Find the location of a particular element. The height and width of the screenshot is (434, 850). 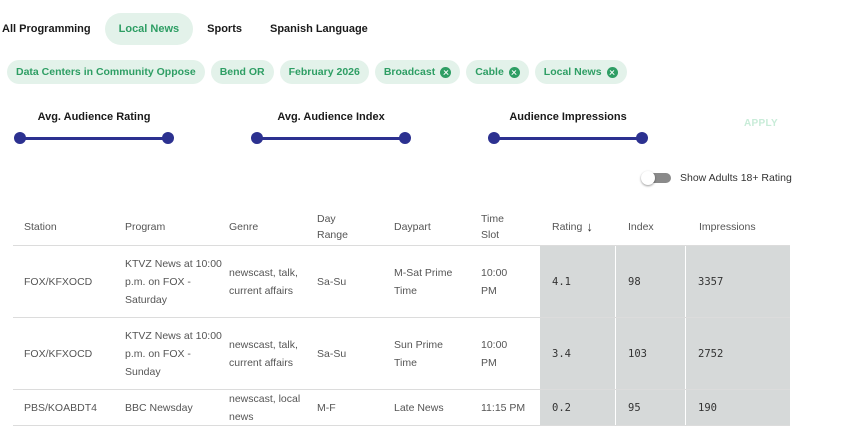

column-header-index: Index is located at coordinates (650, 227).